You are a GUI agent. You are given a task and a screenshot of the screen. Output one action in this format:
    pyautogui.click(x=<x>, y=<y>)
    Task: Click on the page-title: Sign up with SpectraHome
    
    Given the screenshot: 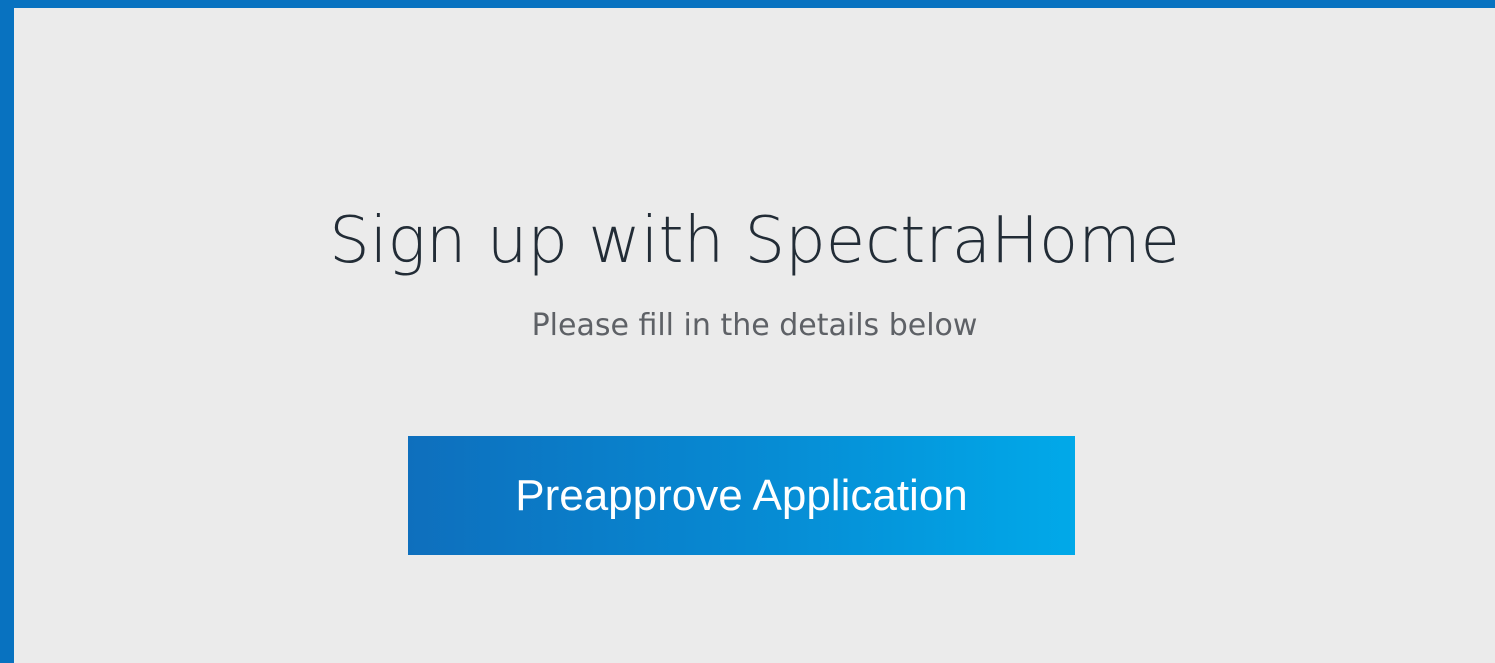 What is the action you would take?
    pyautogui.click(x=754, y=241)
    